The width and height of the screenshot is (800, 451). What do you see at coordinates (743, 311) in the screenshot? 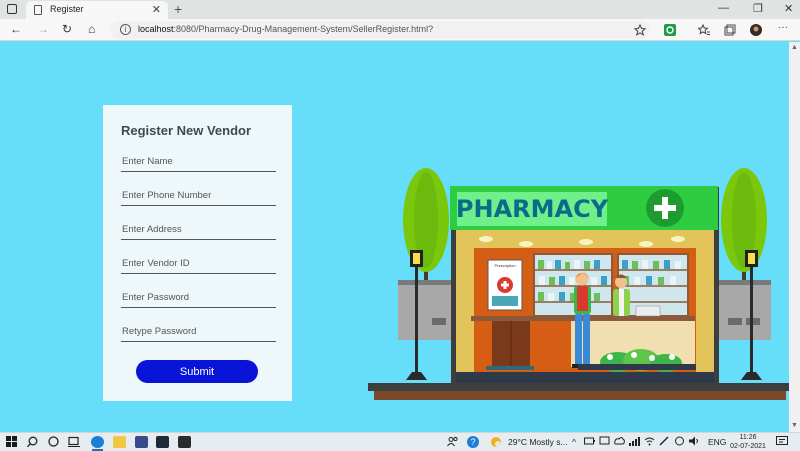
I see `right-wall` at bounding box center [743, 311].